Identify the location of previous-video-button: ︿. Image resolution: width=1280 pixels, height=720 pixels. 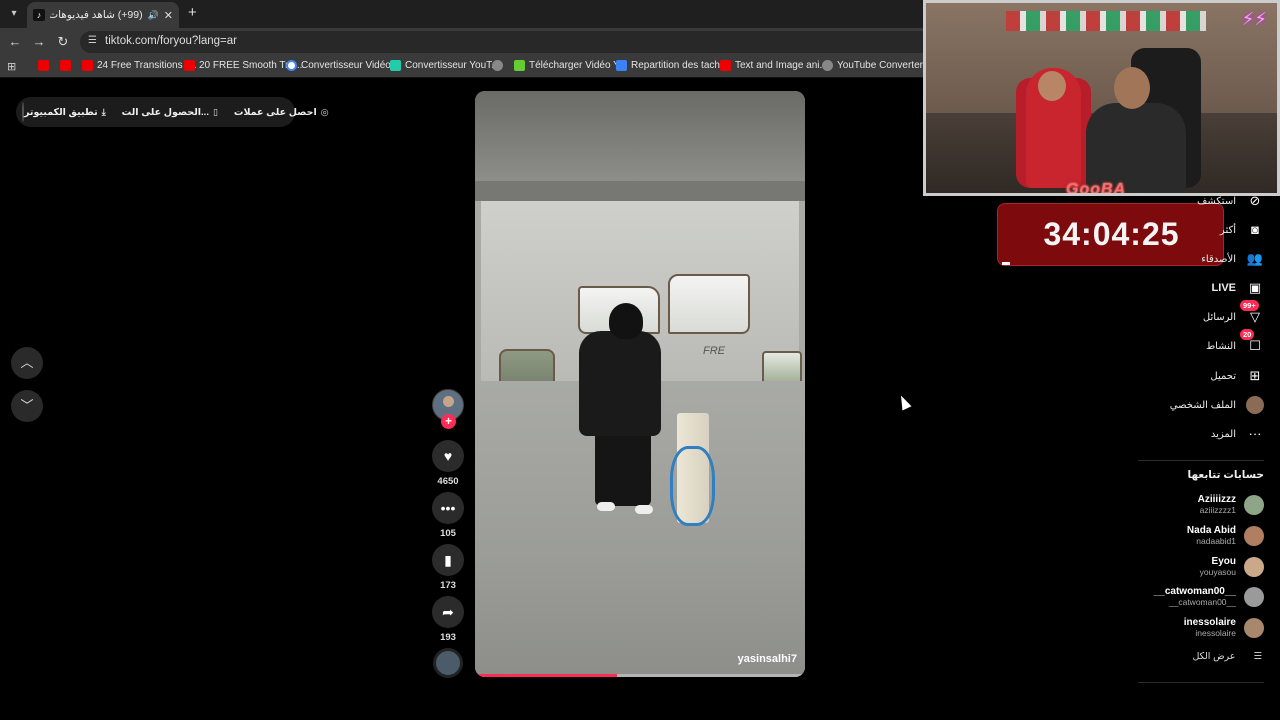
(27, 363).